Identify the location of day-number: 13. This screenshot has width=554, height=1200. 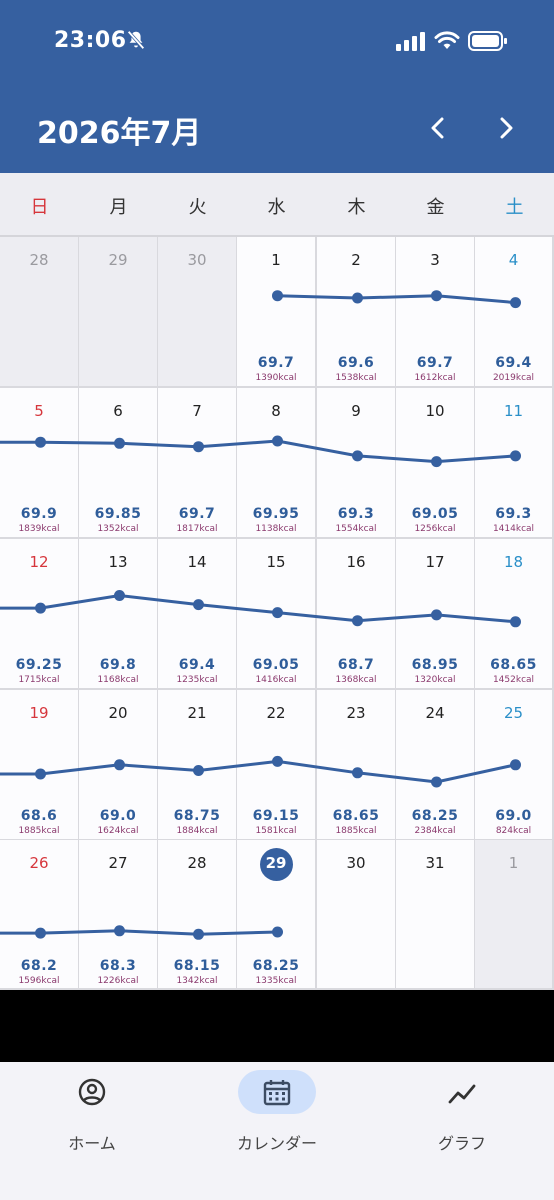
(118, 562).